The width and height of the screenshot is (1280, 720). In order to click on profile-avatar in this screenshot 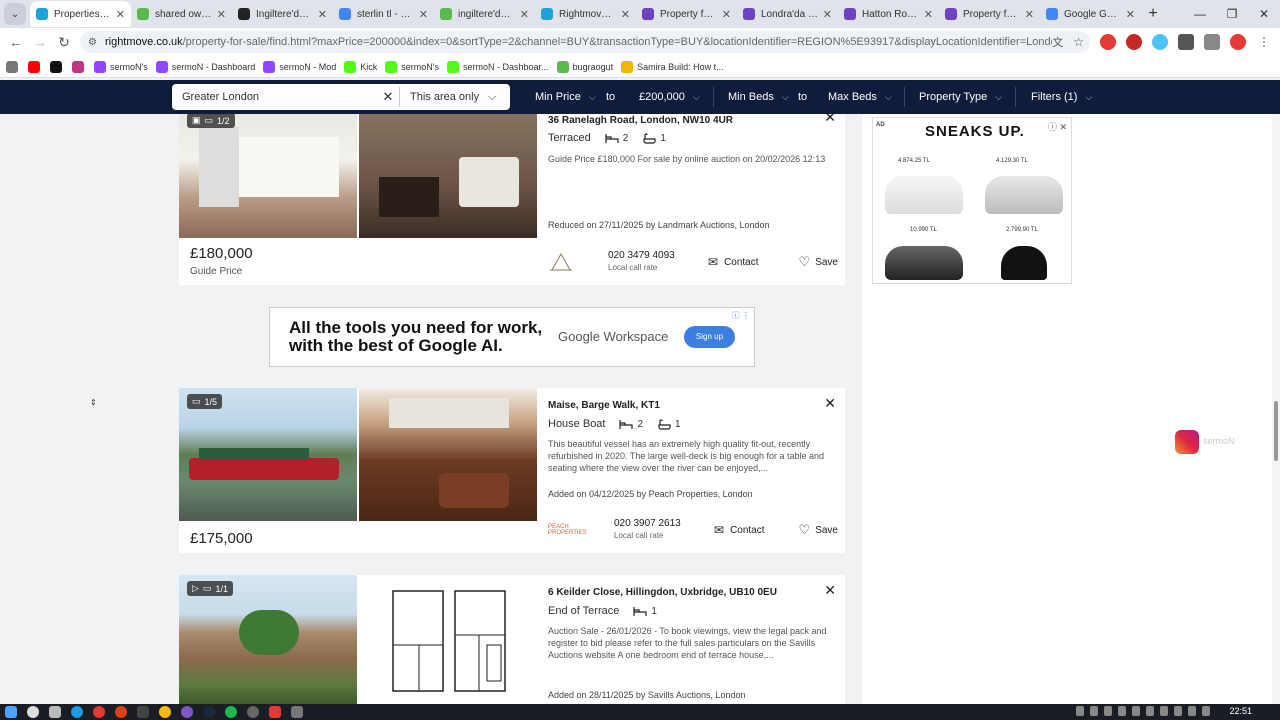, I will do `click(1238, 42)`.